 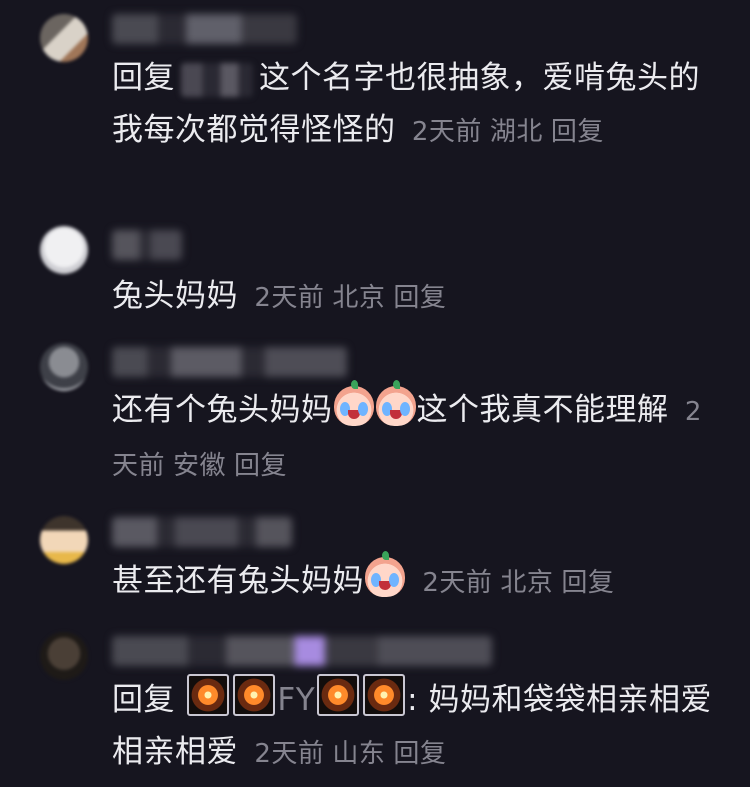 I want to click on comment-body: 回复 这个名字也很抽象，爱啃兔头的我每次都觉得怪怪的 2天前 湖北 回复, so click(x=417, y=105).